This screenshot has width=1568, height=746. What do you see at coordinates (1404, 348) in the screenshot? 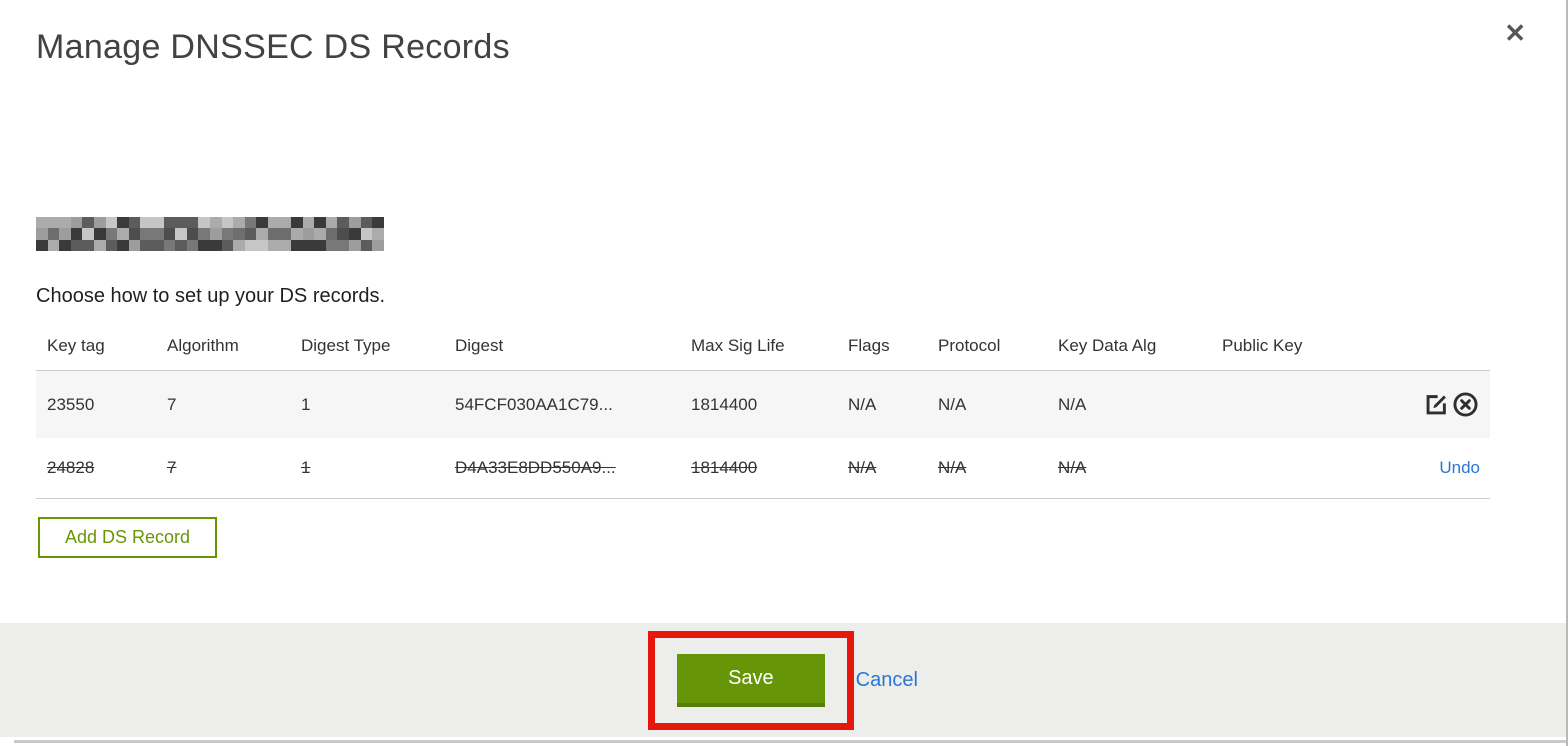
I see `header-actions` at bounding box center [1404, 348].